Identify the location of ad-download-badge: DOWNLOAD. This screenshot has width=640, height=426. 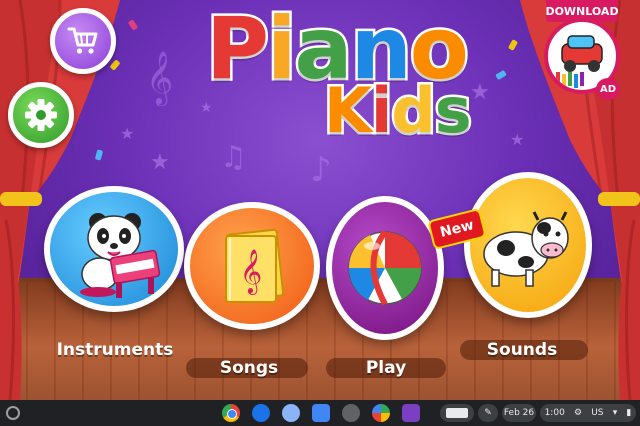
(582, 11).